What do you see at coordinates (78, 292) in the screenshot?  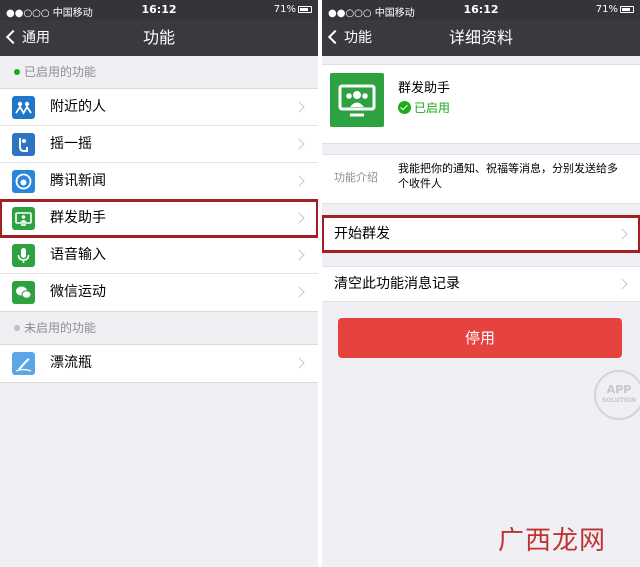 I see `feature-label: 微信运动` at bounding box center [78, 292].